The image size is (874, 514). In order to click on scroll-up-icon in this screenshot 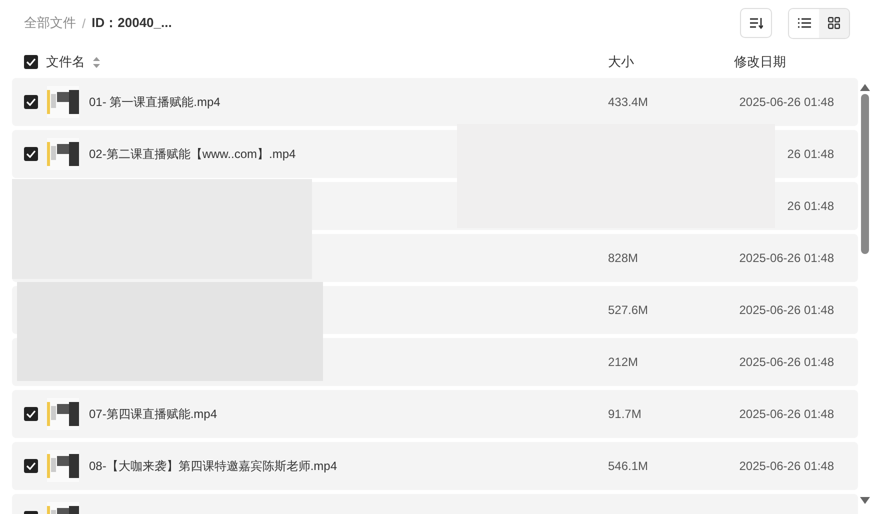, I will do `click(865, 87)`.